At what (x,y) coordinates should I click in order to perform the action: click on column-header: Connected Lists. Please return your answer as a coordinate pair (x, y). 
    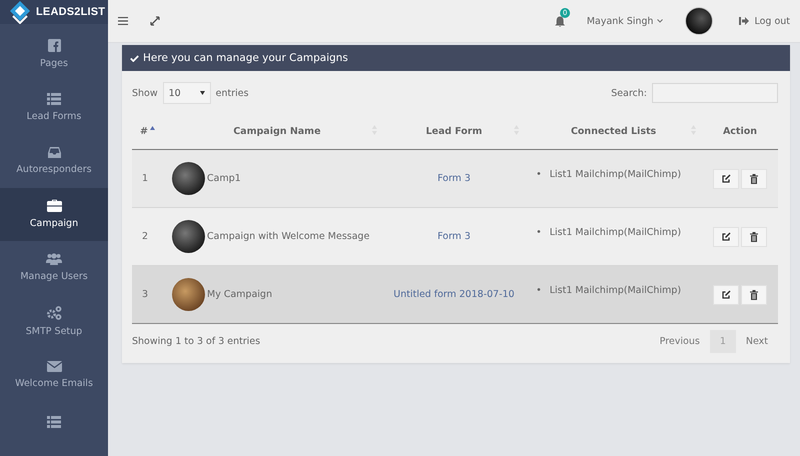
    Looking at the image, I should click on (613, 131).